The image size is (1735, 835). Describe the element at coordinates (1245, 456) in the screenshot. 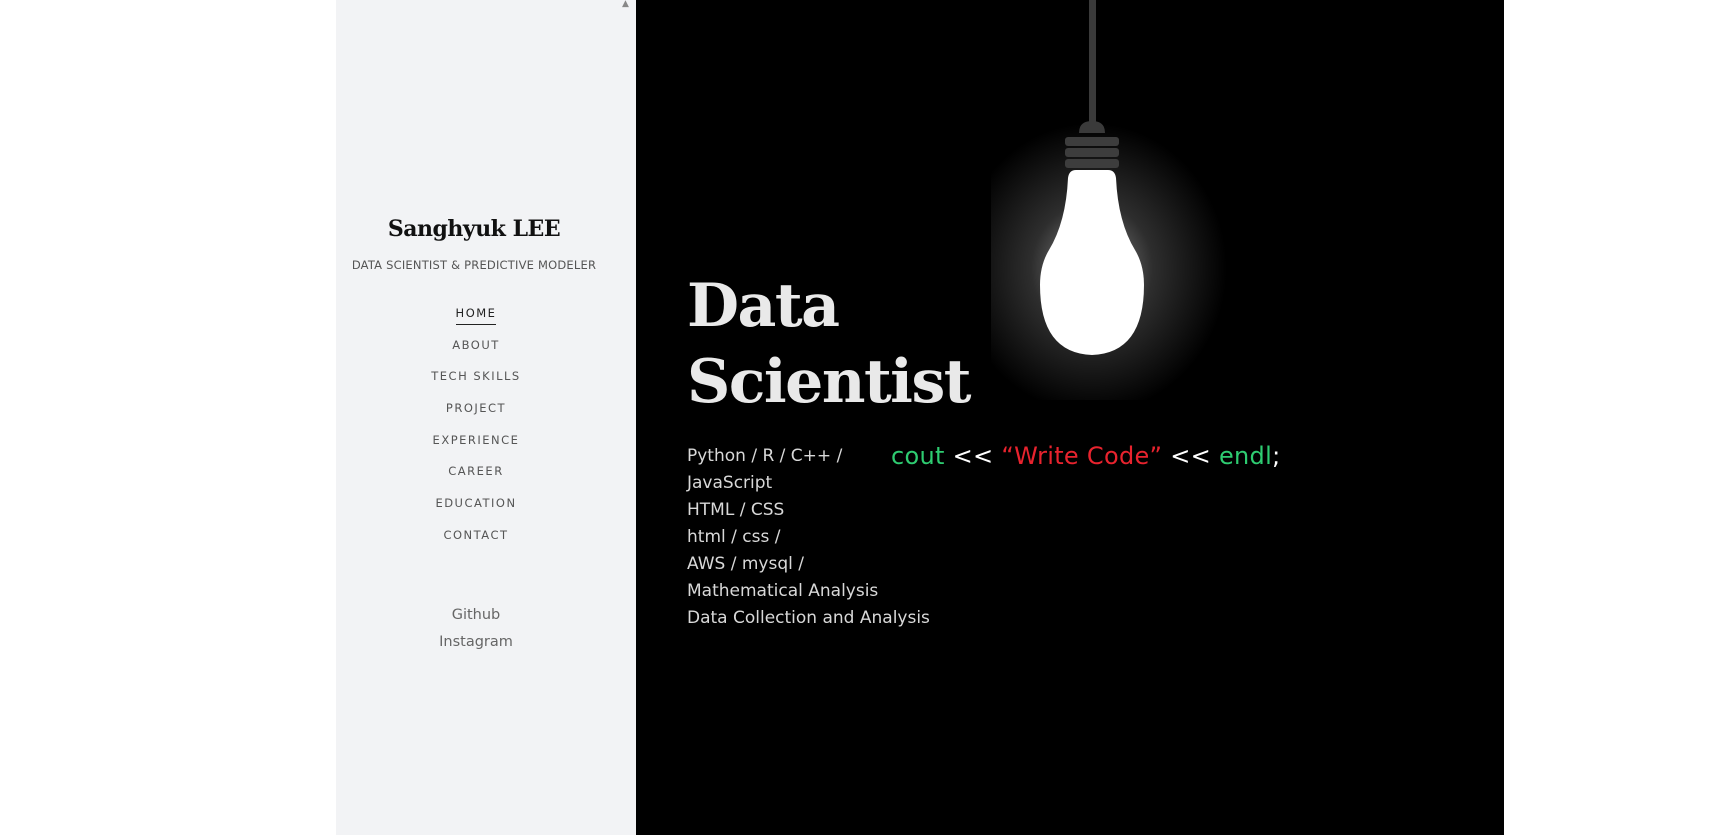

I see `code-keyword-endl: endl` at that location.